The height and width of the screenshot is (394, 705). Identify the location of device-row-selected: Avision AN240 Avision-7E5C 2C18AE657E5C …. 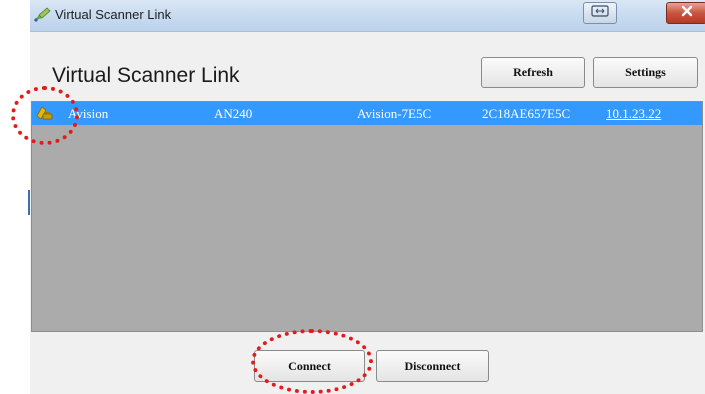
(367, 113).